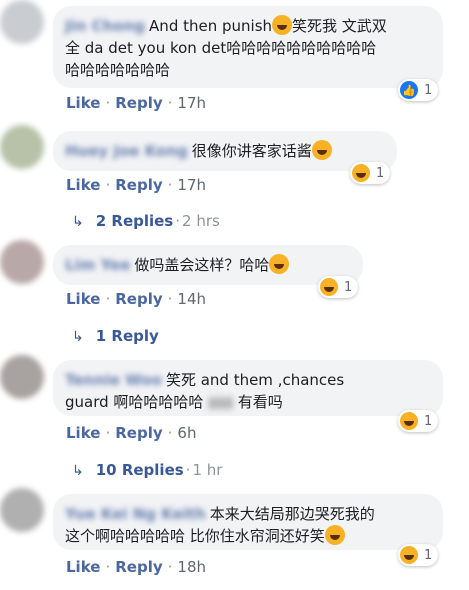  I want to click on replies-time: 2 hrs, so click(201, 221).